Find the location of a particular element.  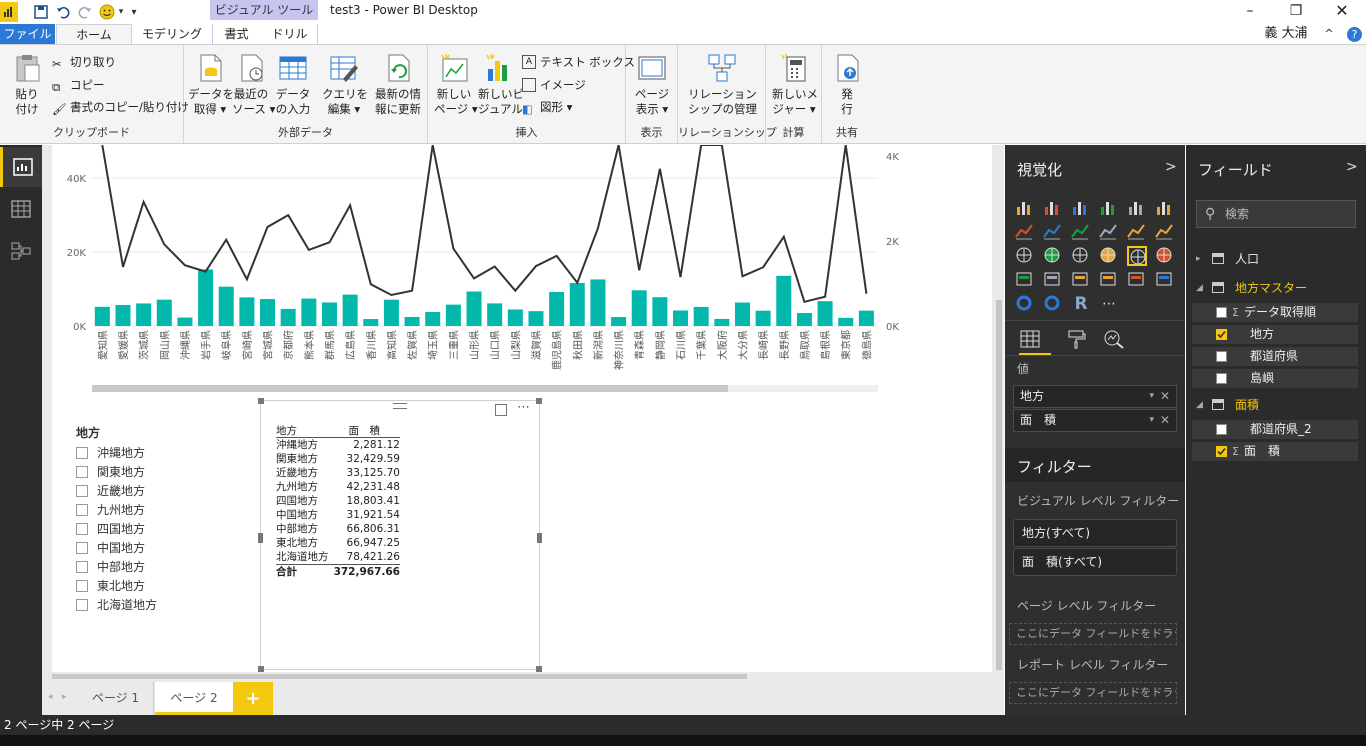

tab-page-1: ページ 1 is located at coordinates (116, 698).